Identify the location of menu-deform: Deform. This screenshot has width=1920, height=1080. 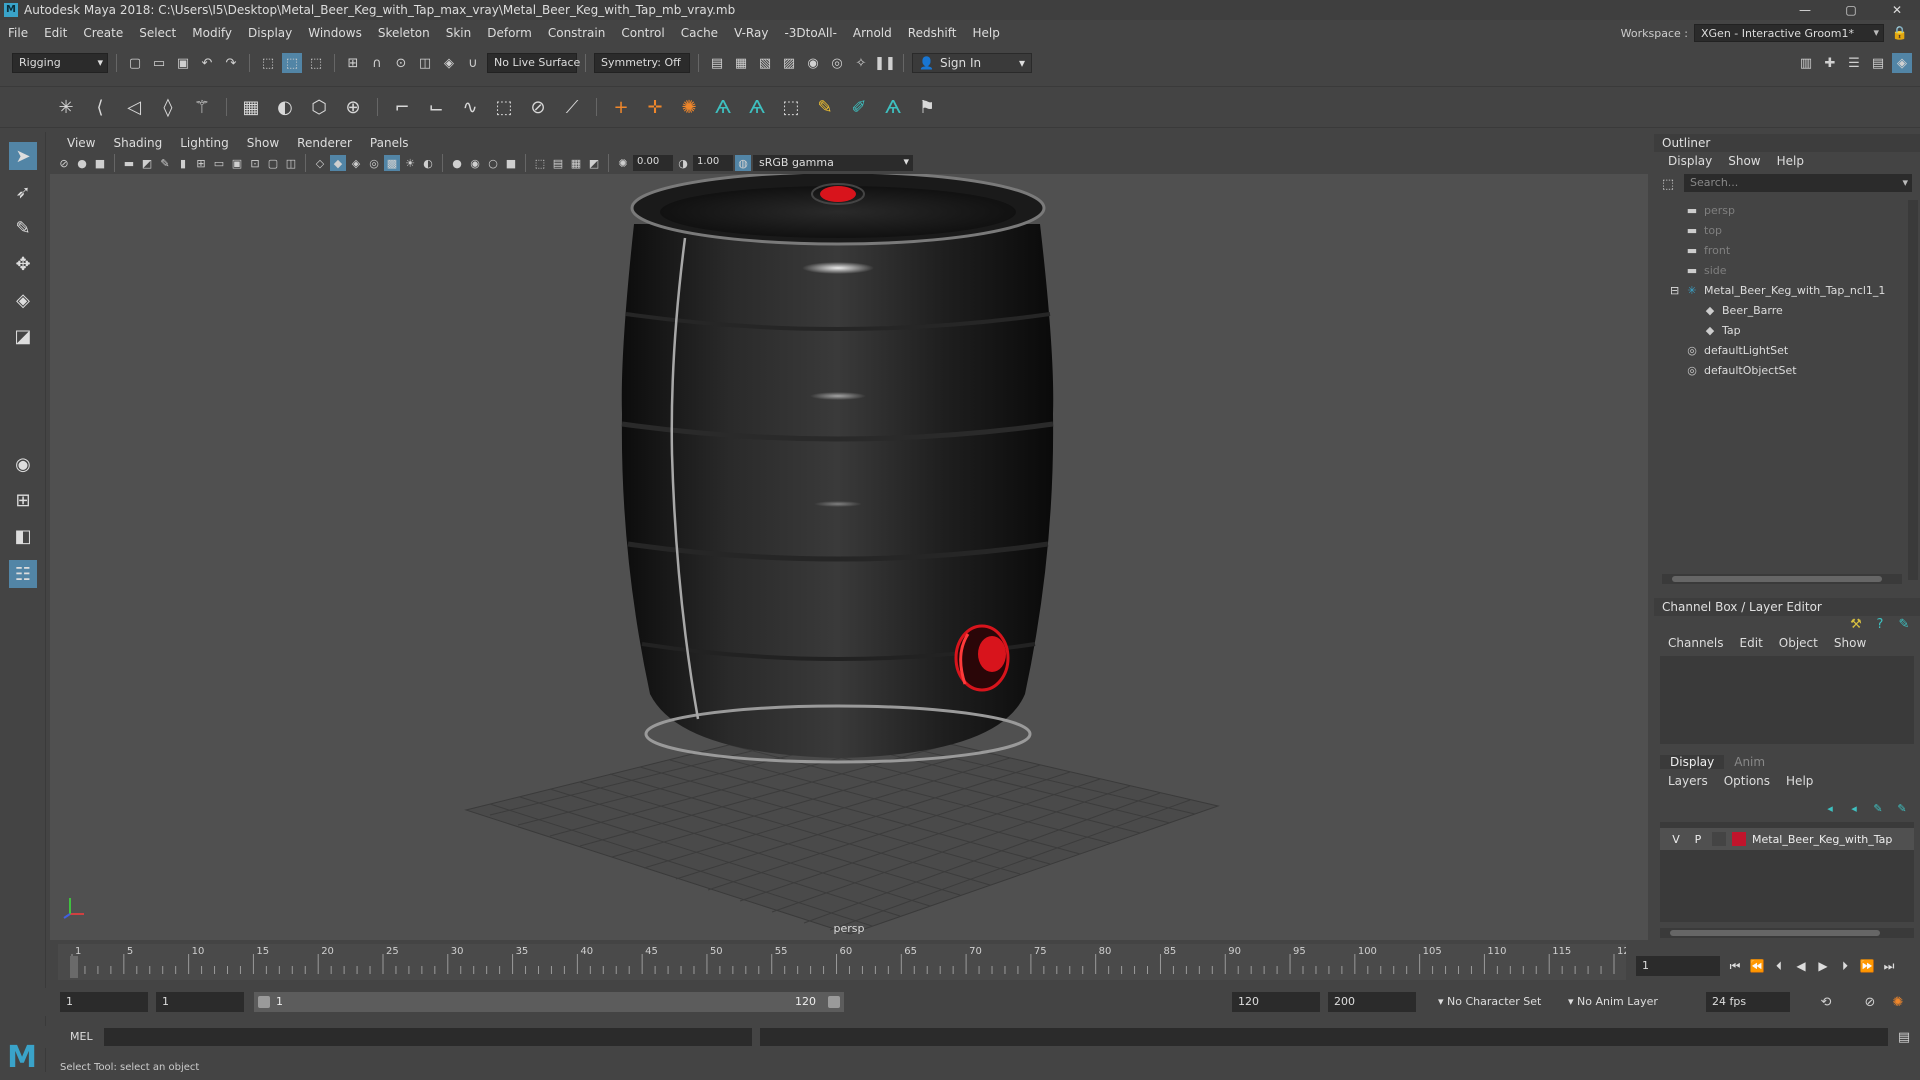
(509, 33).